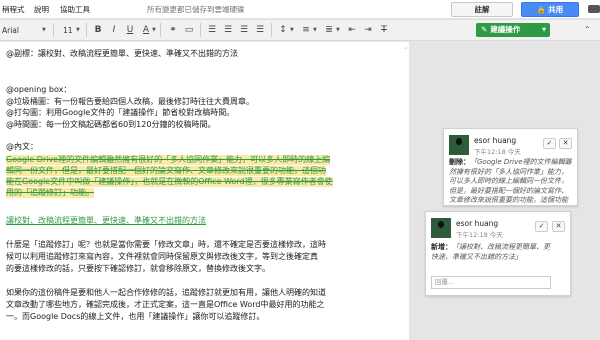 The image size is (600, 340). I want to click on numbered-list-icon: ≡, so click(306, 30).